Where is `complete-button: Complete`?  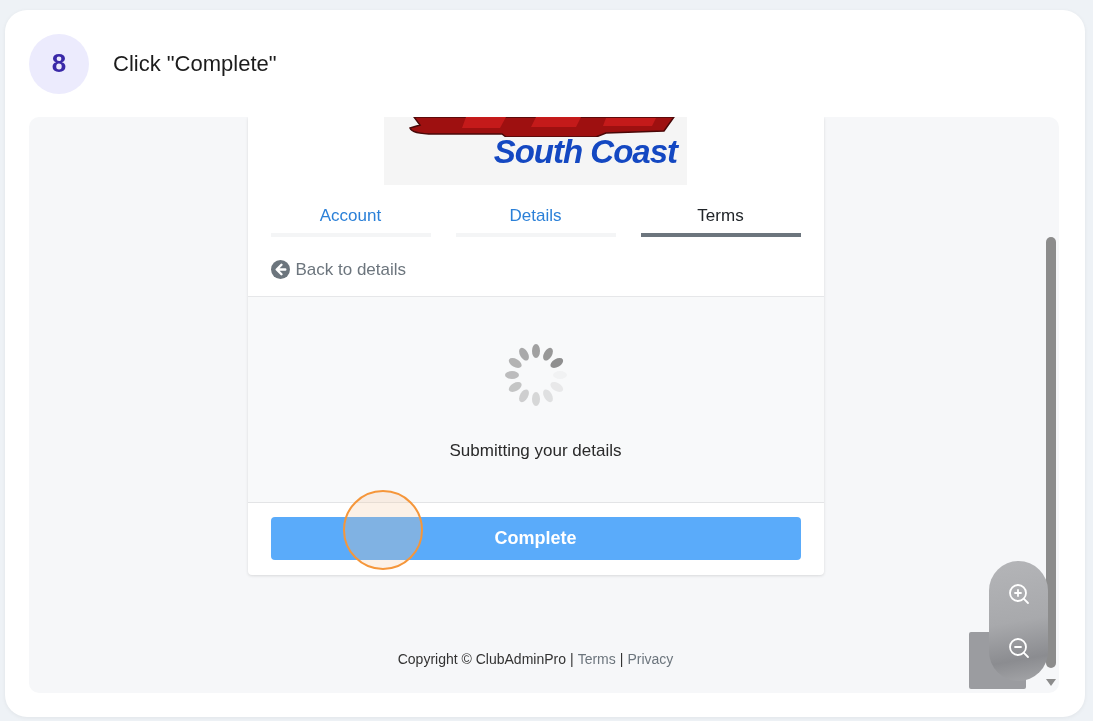 complete-button: Complete is located at coordinates (535, 538).